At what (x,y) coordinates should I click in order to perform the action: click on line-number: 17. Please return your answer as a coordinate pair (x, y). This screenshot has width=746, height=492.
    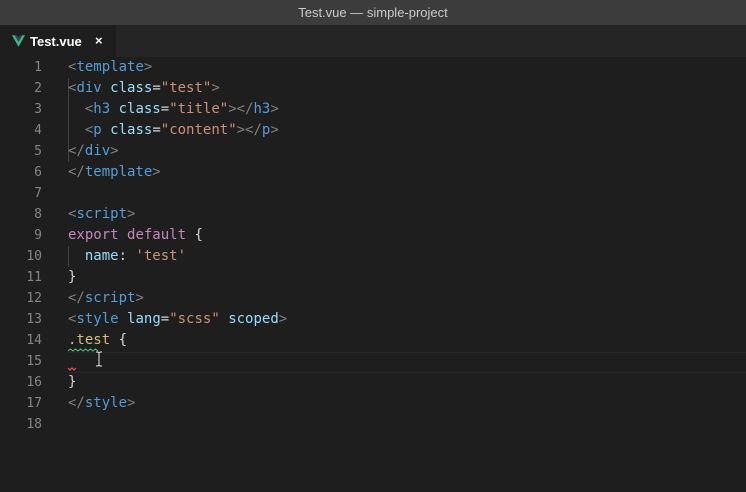
    Looking at the image, I should click on (34, 403).